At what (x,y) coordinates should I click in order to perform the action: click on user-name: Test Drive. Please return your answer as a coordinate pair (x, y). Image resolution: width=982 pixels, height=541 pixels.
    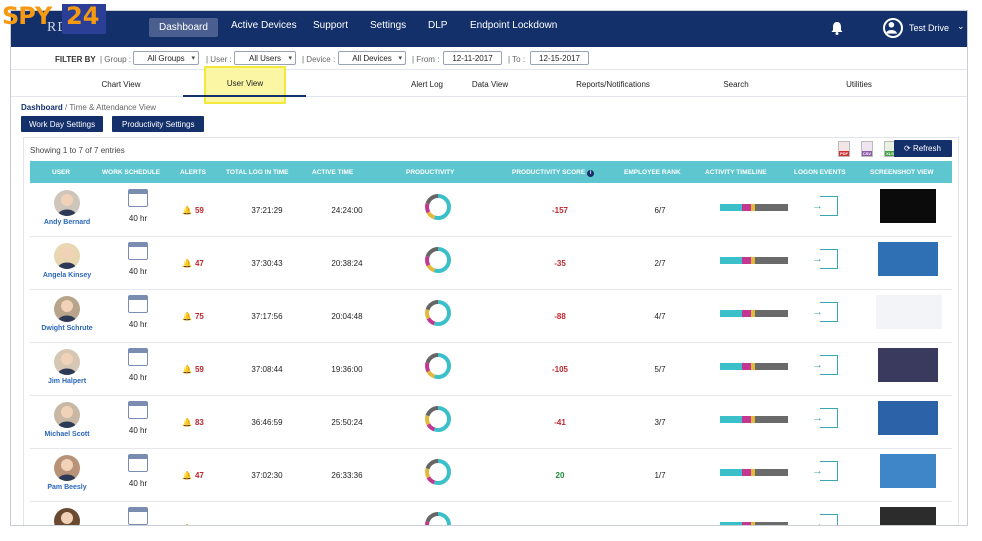
    Looking at the image, I should click on (929, 28).